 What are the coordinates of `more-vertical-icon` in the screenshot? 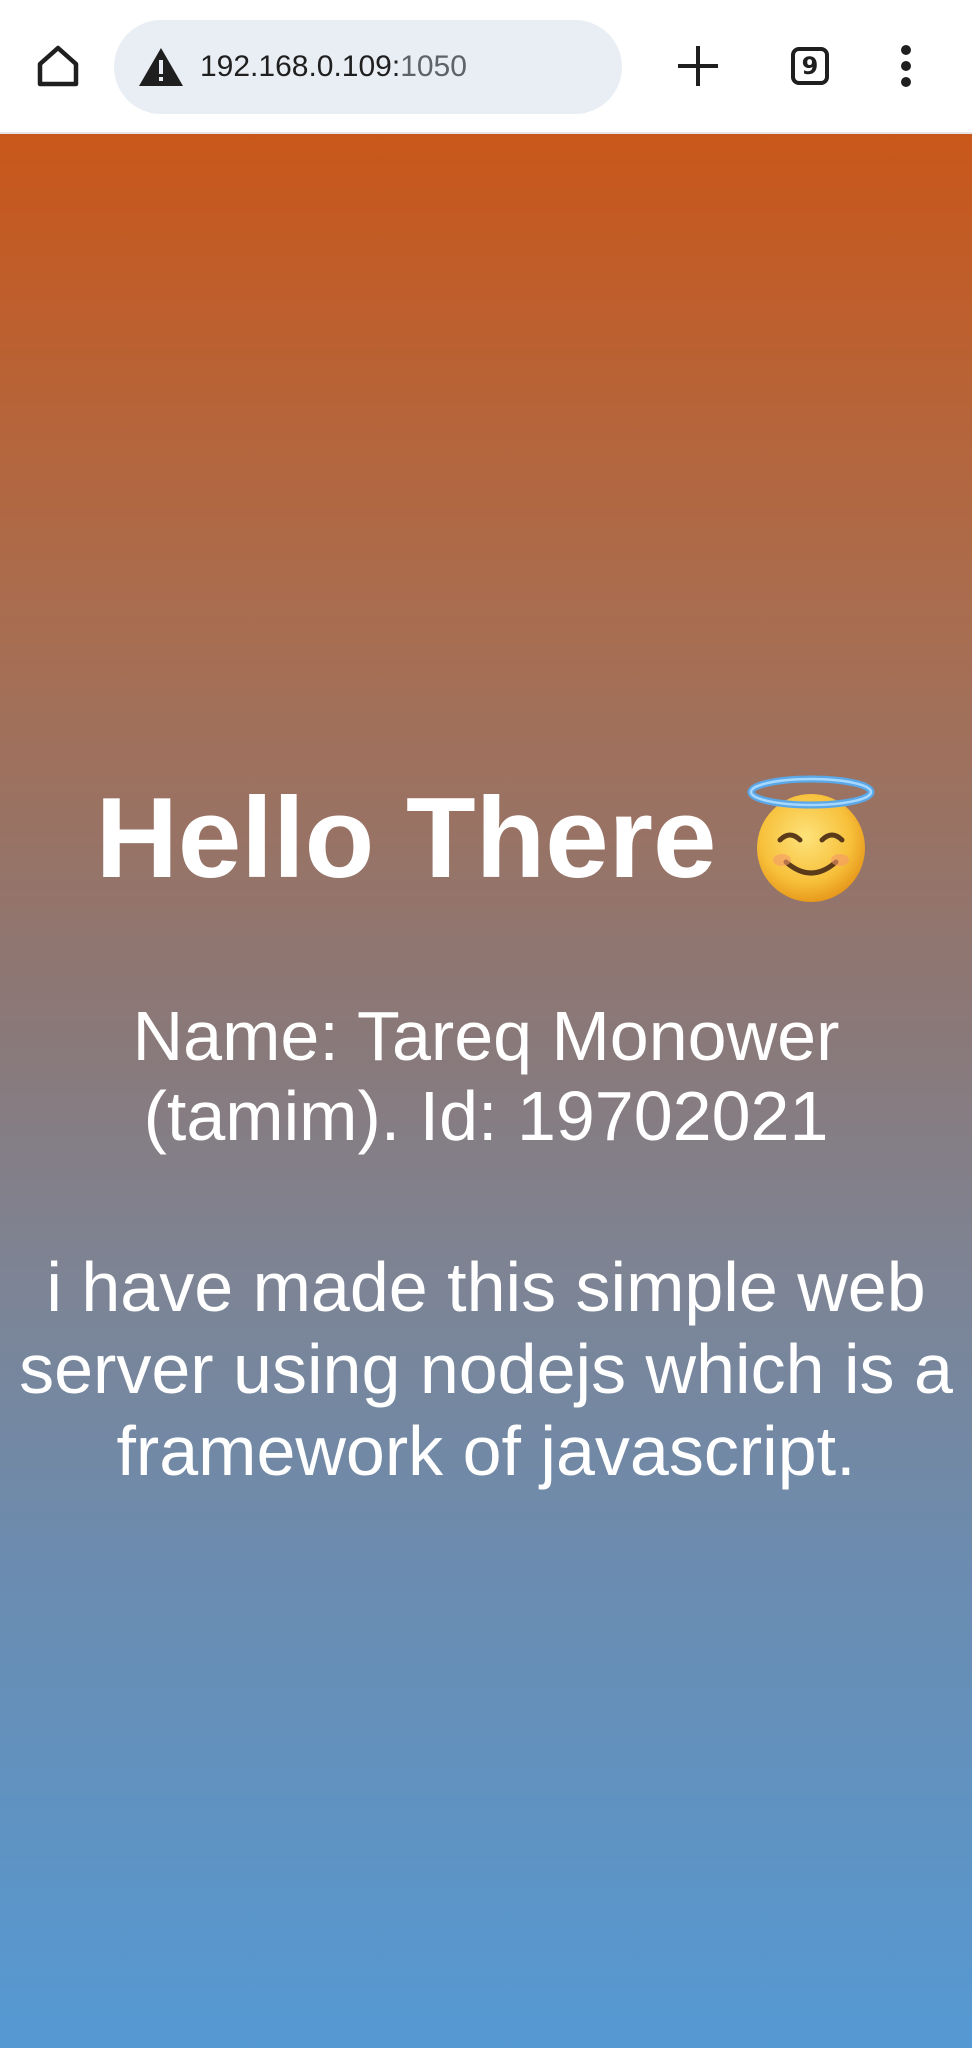 It's located at (906, 66).